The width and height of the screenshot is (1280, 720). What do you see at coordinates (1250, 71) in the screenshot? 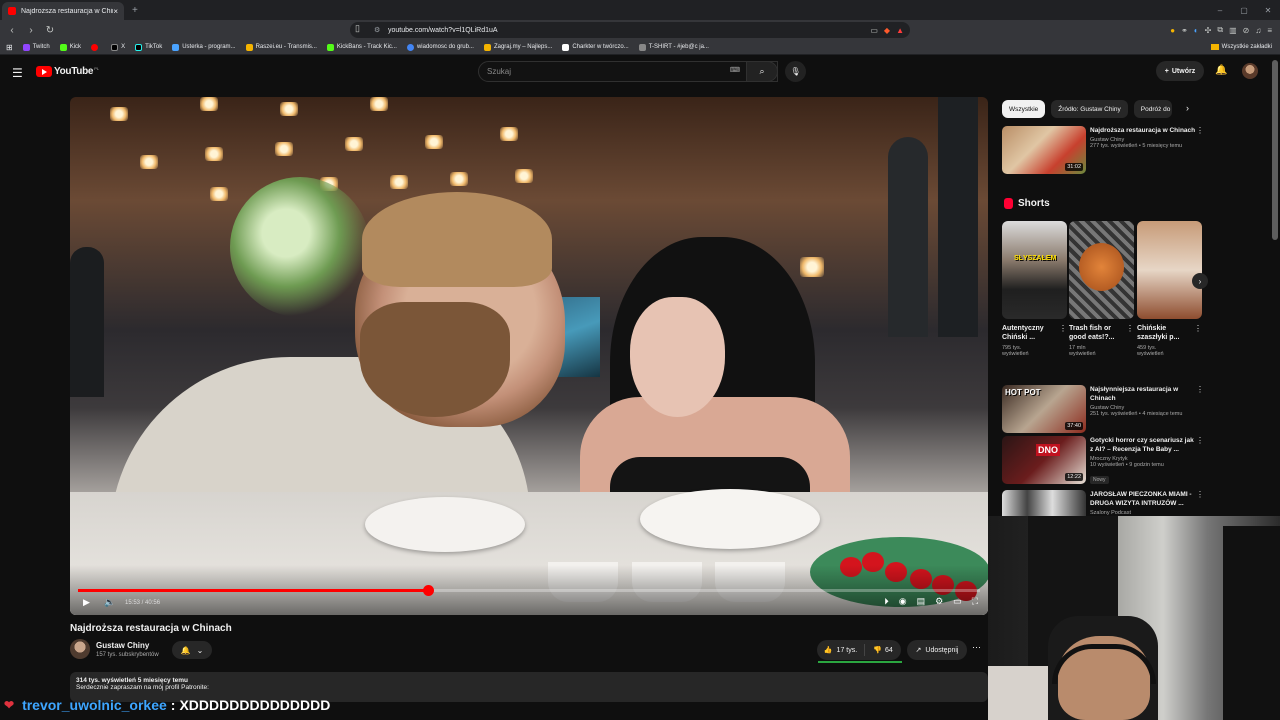
I see `user-avatar` at bounding box center [1250, 71].